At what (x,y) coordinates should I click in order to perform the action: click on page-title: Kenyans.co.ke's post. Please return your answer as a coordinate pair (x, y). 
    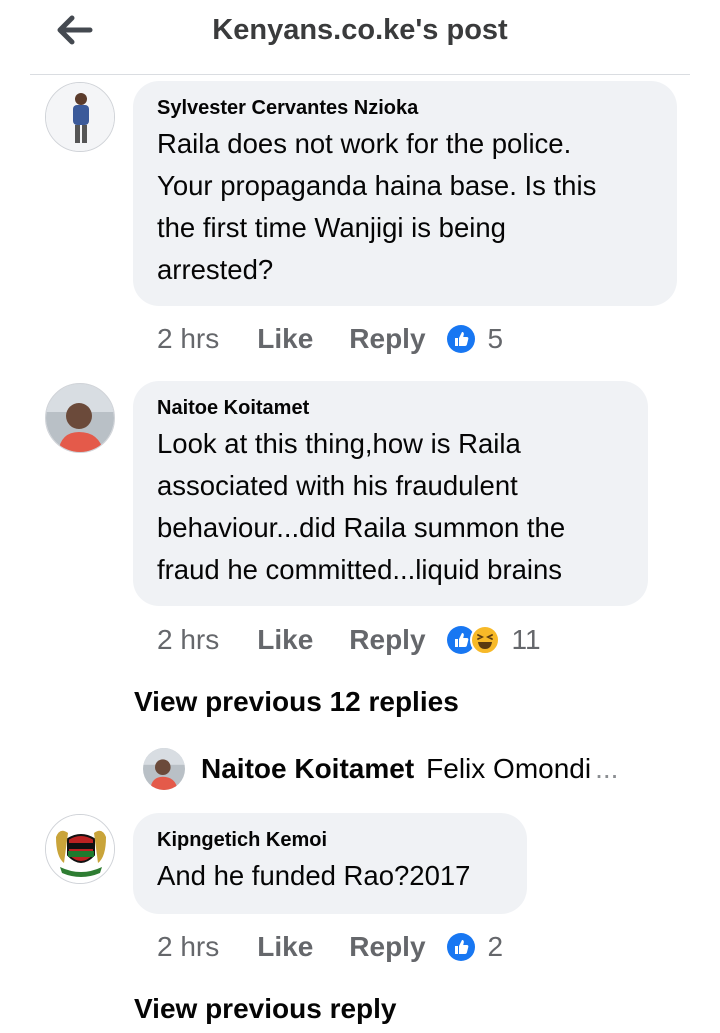
    Looking at the image, I should click on (360, 30).